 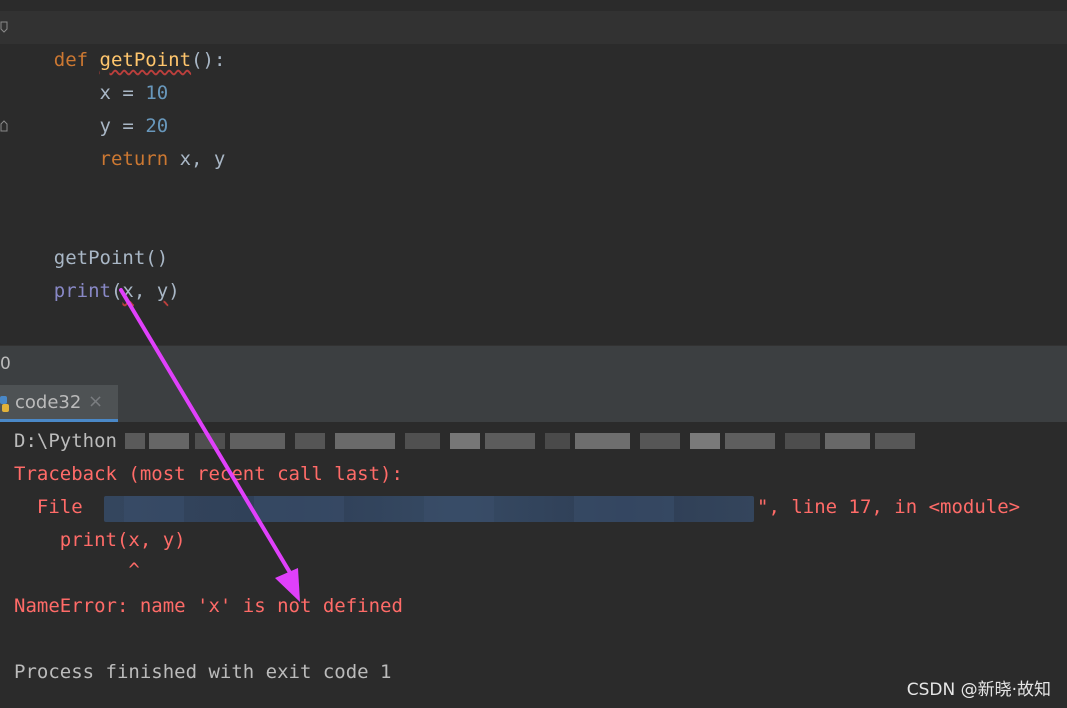 I want to click on breadcrumb: 0, so click(x=5, y=364).